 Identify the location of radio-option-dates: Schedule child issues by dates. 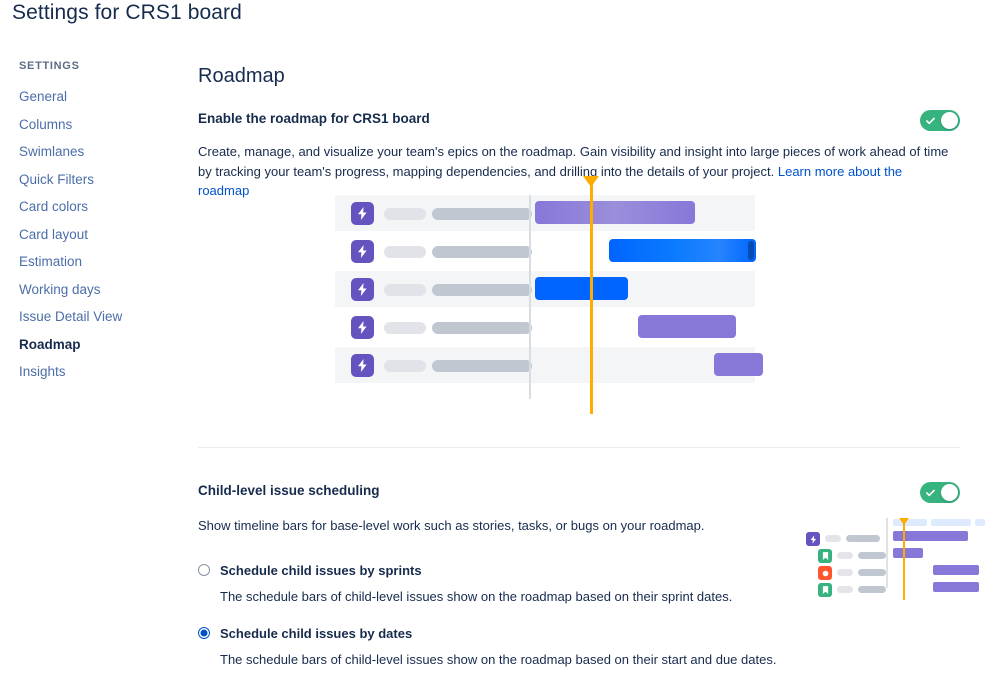
(580, 633).